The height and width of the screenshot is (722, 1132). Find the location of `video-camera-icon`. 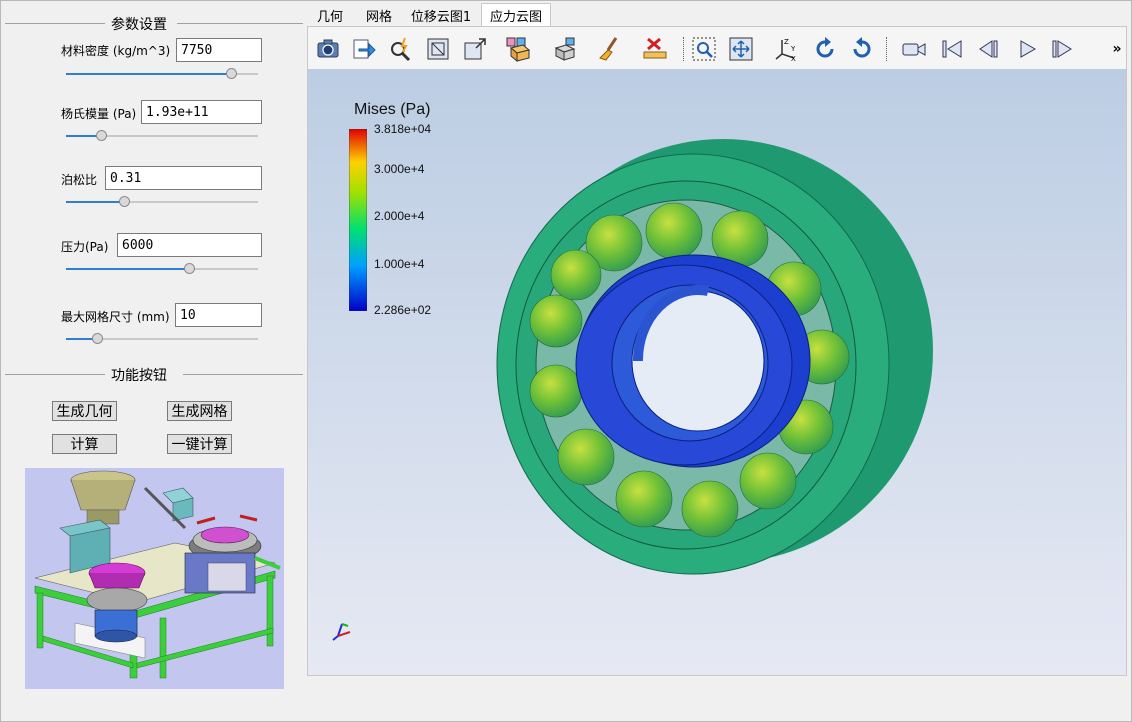

video-camera-icon is located at coordinates (914, 49).